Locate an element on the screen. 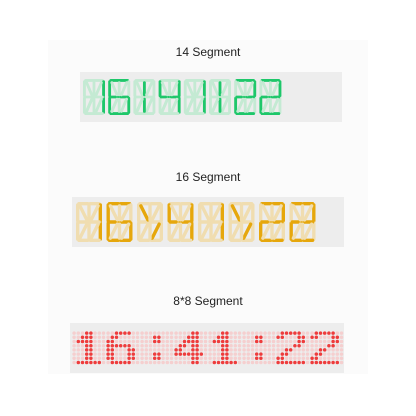 The height and width of the screenshot is (416, 416). separator-colon is located at coordinates (150, 222).